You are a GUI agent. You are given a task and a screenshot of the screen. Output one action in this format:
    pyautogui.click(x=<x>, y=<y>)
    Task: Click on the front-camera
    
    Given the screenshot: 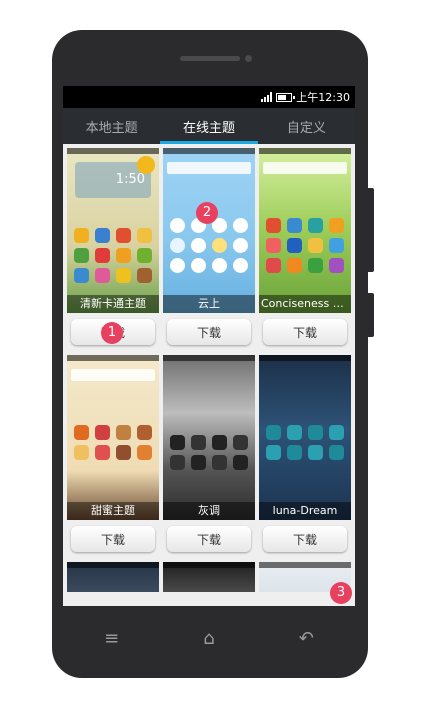 What is the action you would take?
    pyautogui.click(x=248, y=58)
    